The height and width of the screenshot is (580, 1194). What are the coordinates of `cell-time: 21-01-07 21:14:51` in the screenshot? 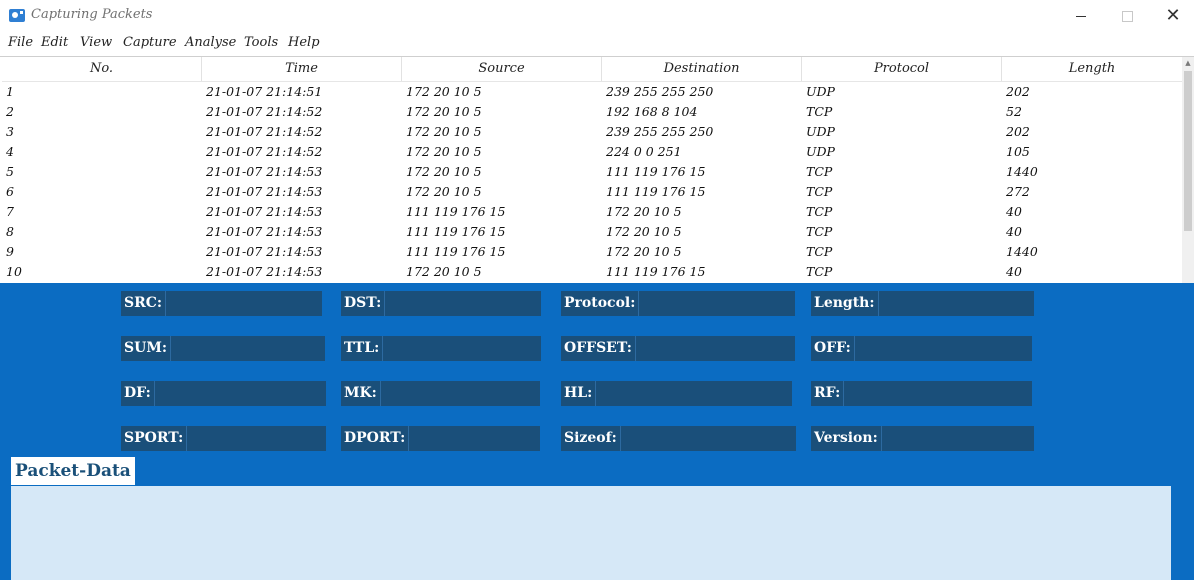 It's located at (264, 91).